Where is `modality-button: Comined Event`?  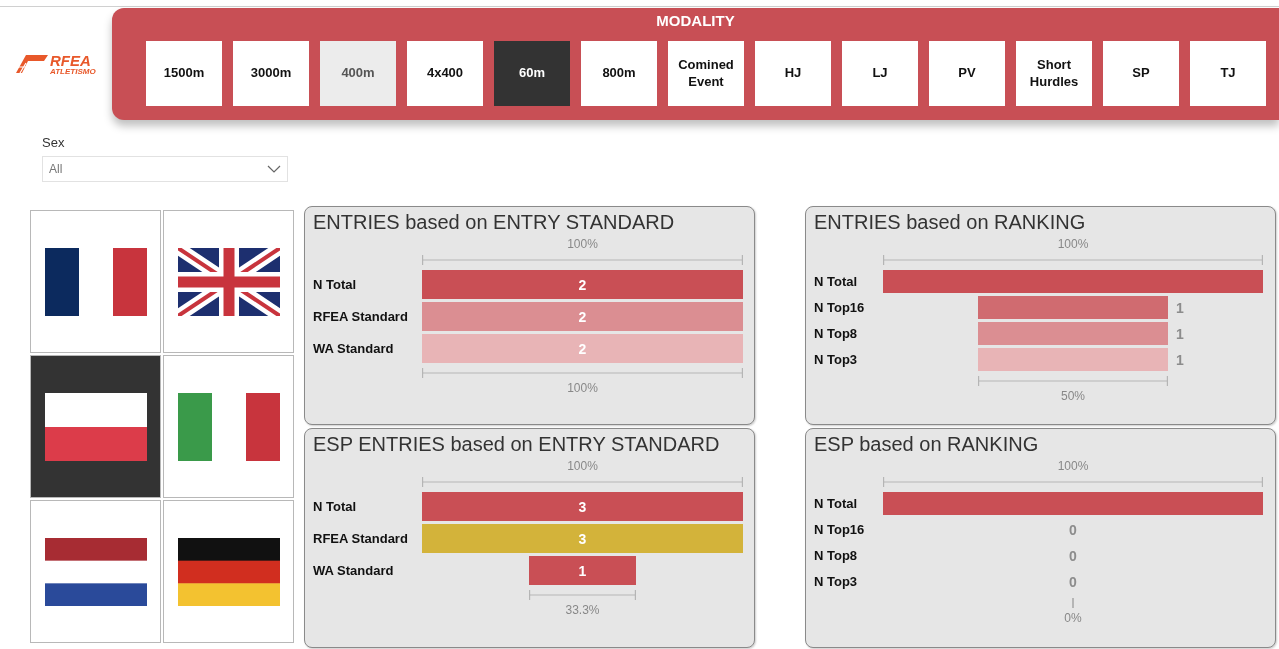
modality-button: Comined Event is located at coordinates (706, 73).